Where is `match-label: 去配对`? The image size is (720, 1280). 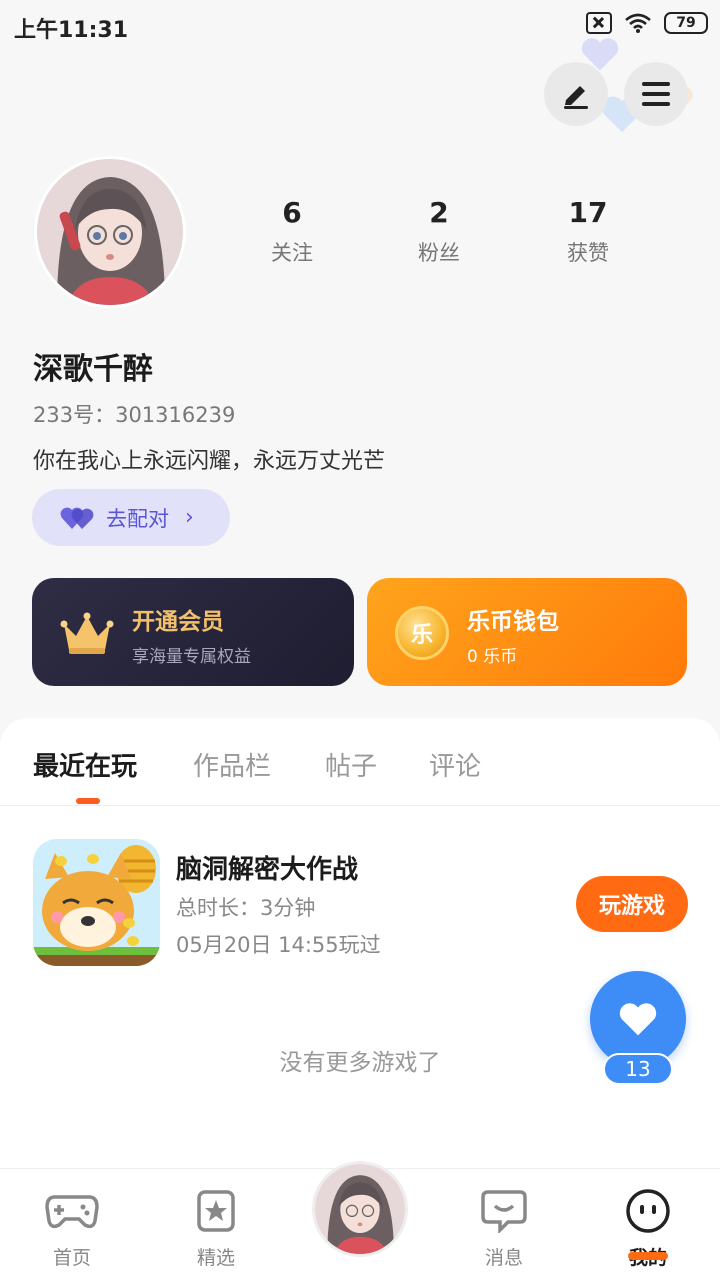
match-label: 去配对 is located at coordinates (137, 518).